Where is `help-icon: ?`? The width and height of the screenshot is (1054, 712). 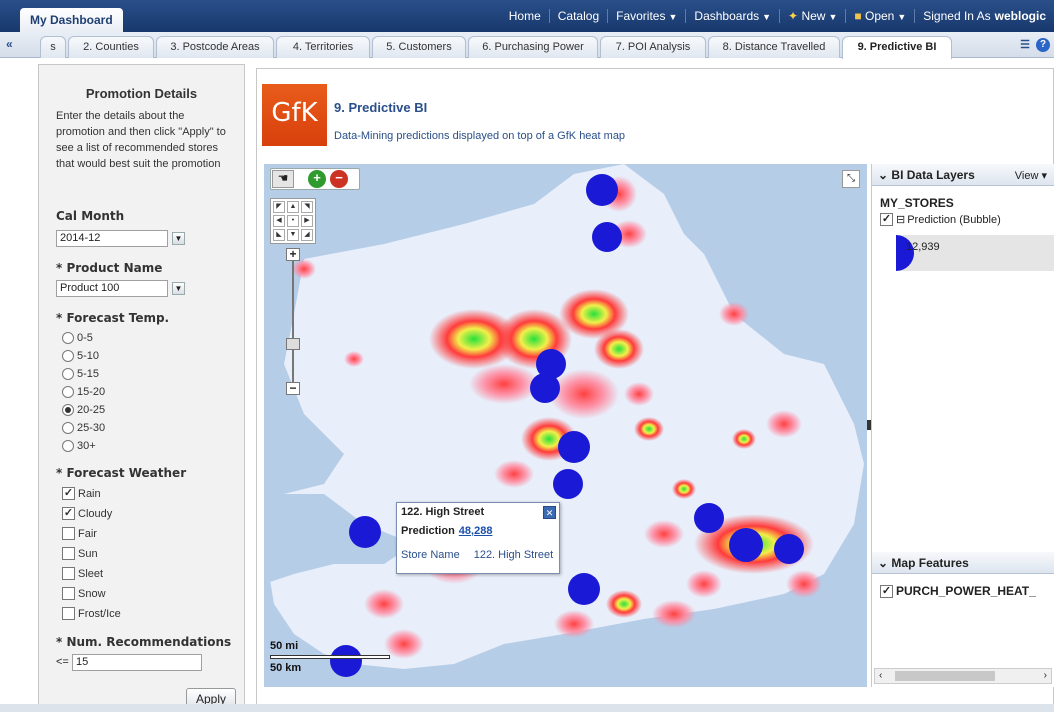
help-icon: ? is located at coordinates (1043, 45).